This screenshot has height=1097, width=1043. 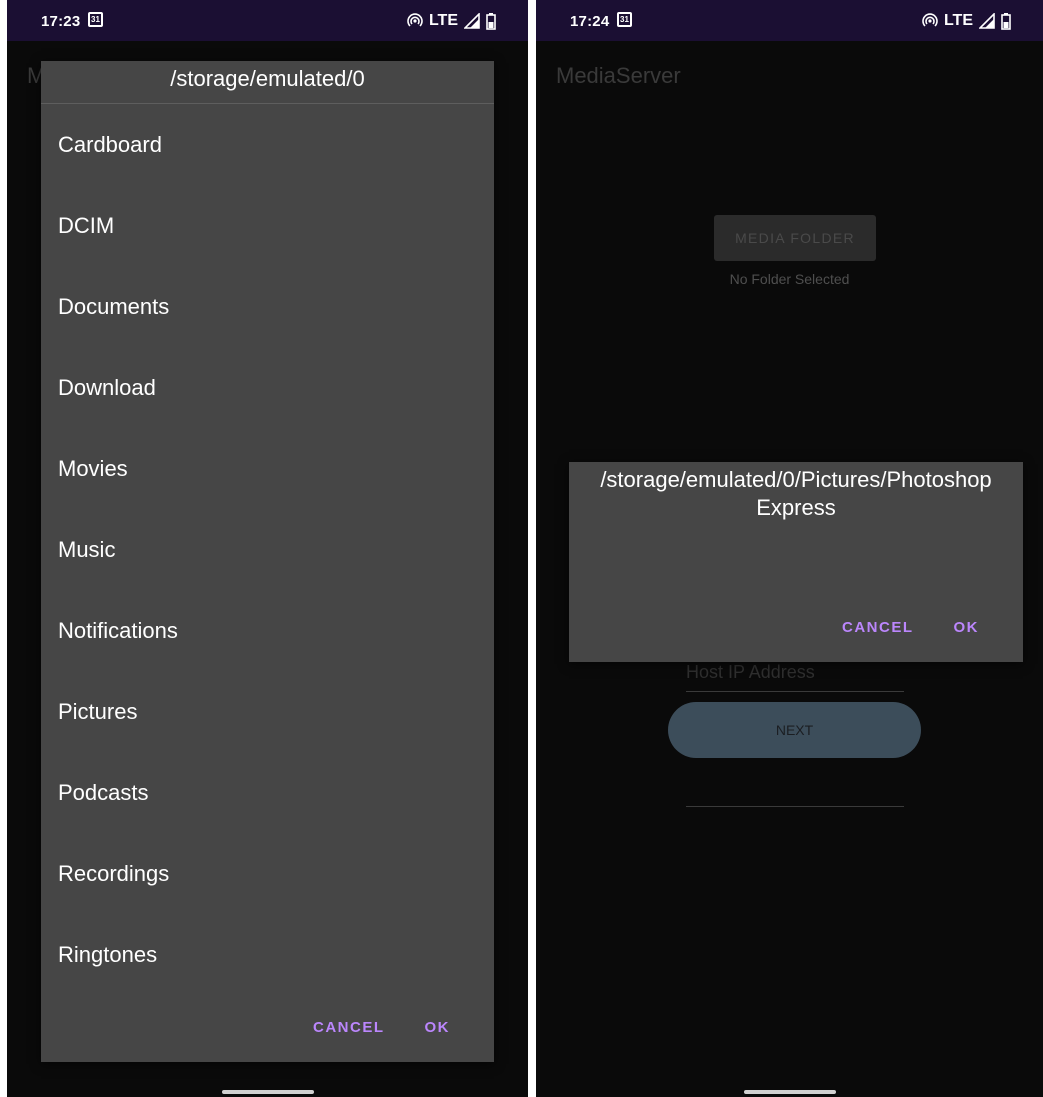 I want to click on folder-item-documents: Documents, so click(x=267, y=306).